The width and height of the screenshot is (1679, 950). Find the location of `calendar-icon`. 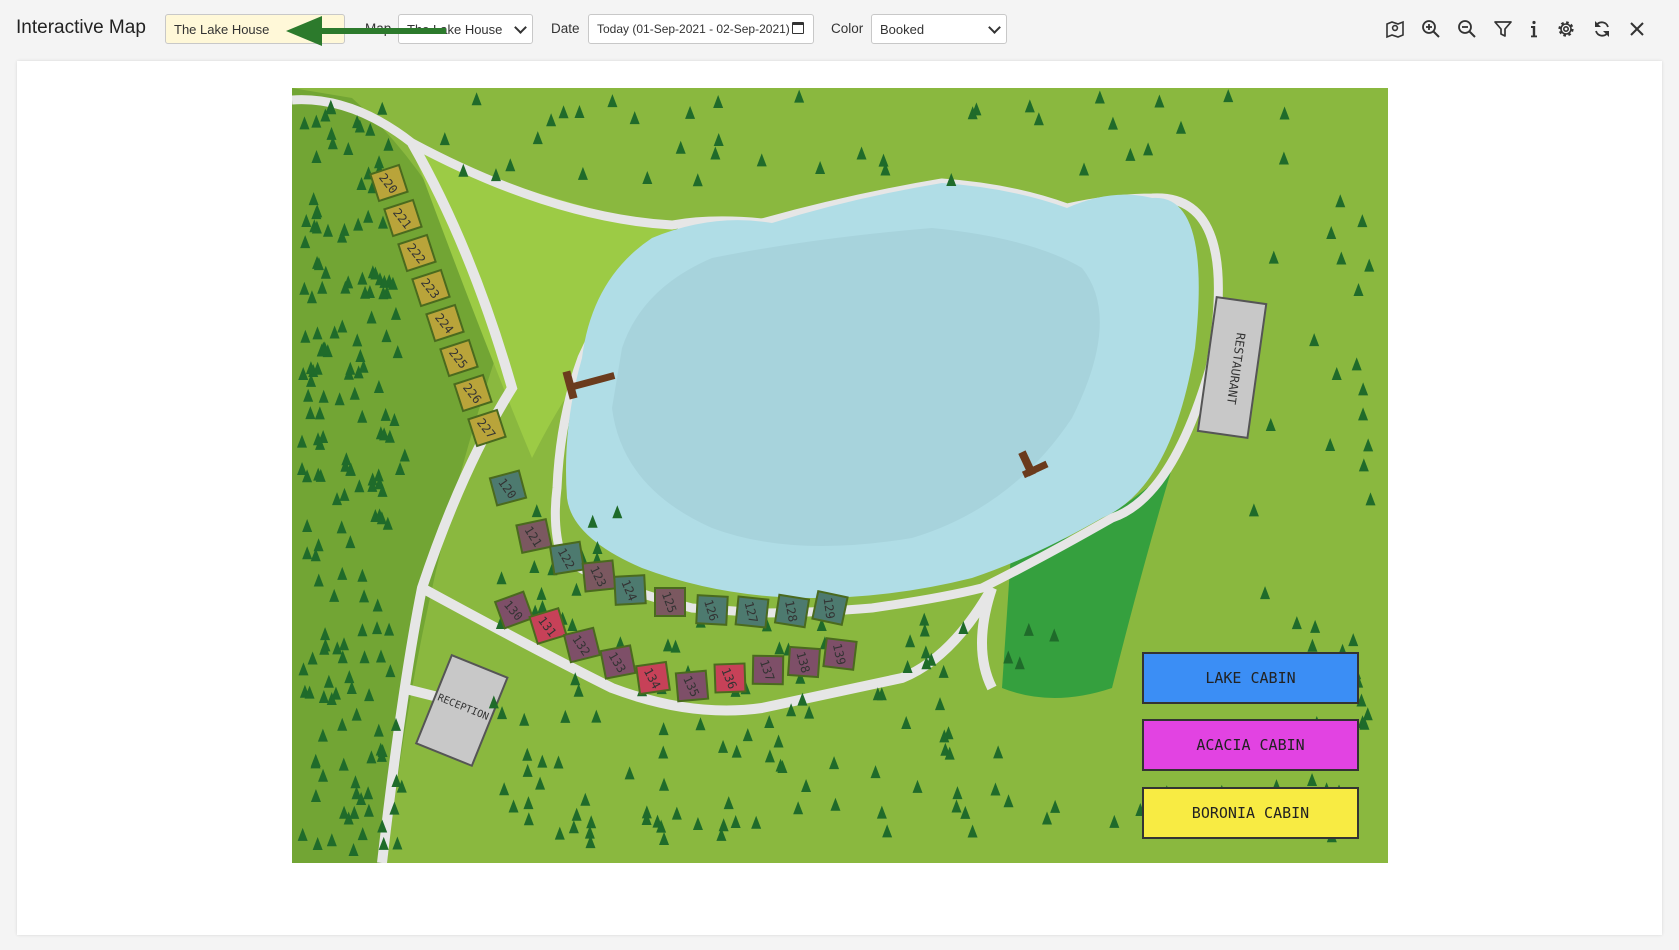

calendar-icon is located at coordinates (798, 28).